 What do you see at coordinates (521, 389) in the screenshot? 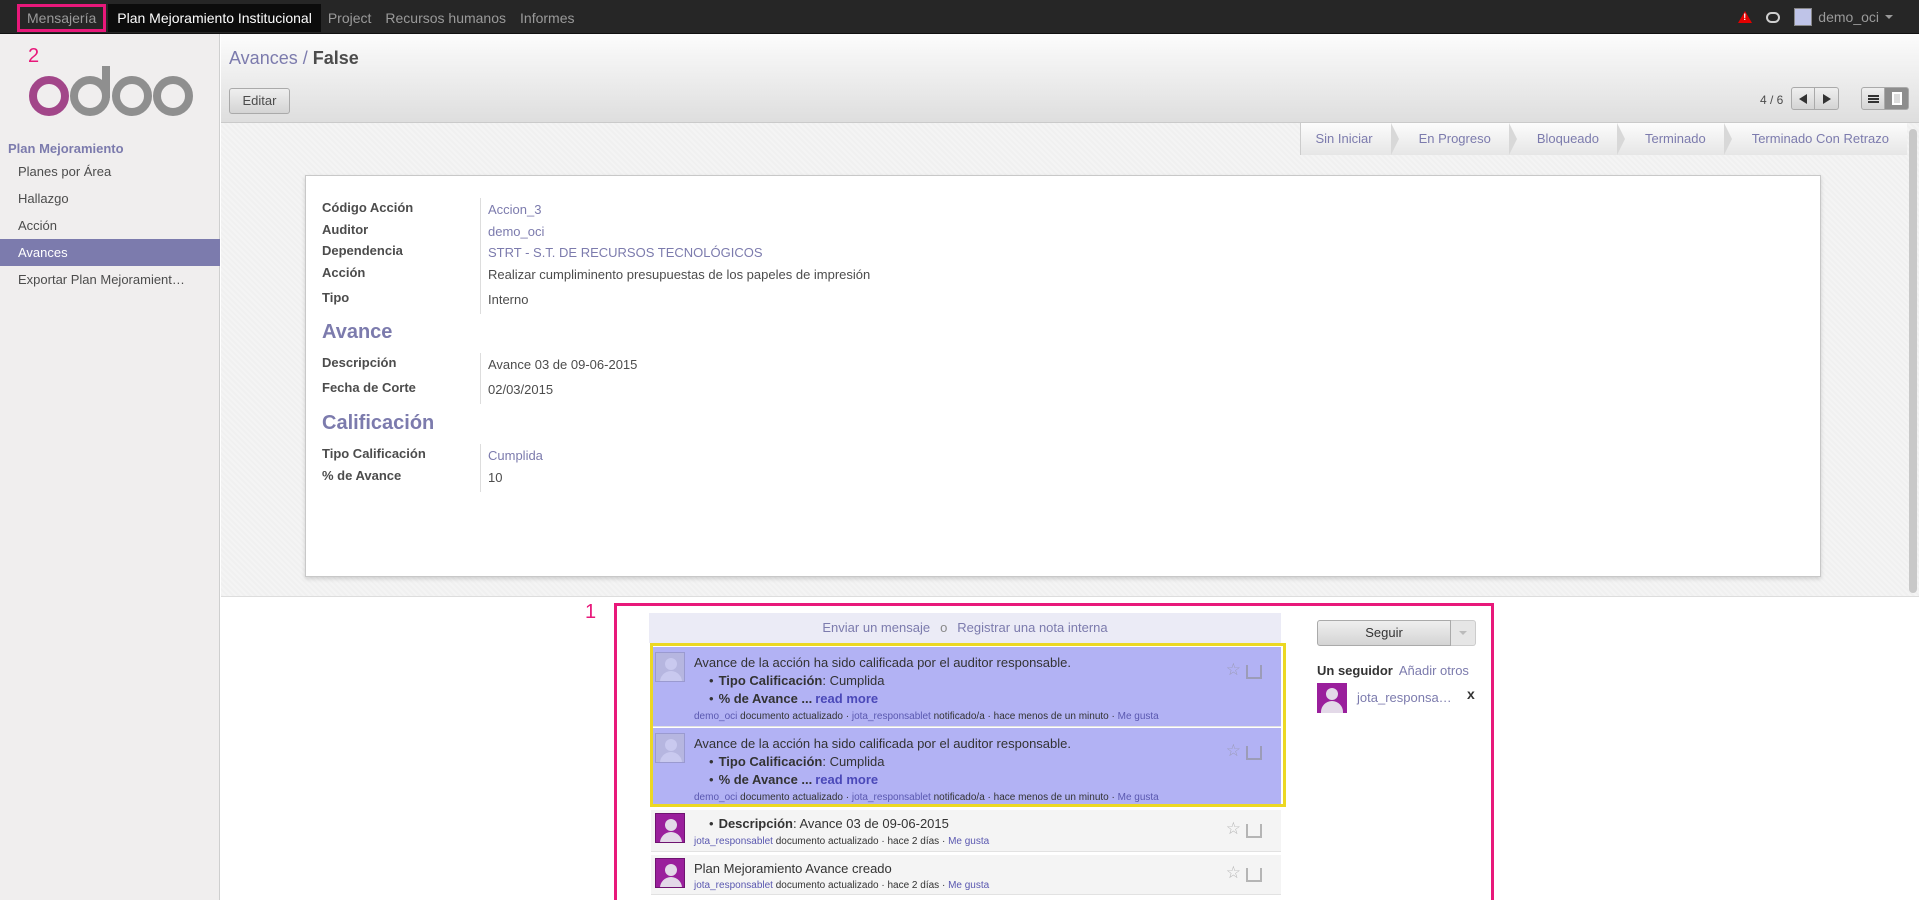
I see `fecha-corte-value: 02/03/2015` at bounding box center [521, 389].